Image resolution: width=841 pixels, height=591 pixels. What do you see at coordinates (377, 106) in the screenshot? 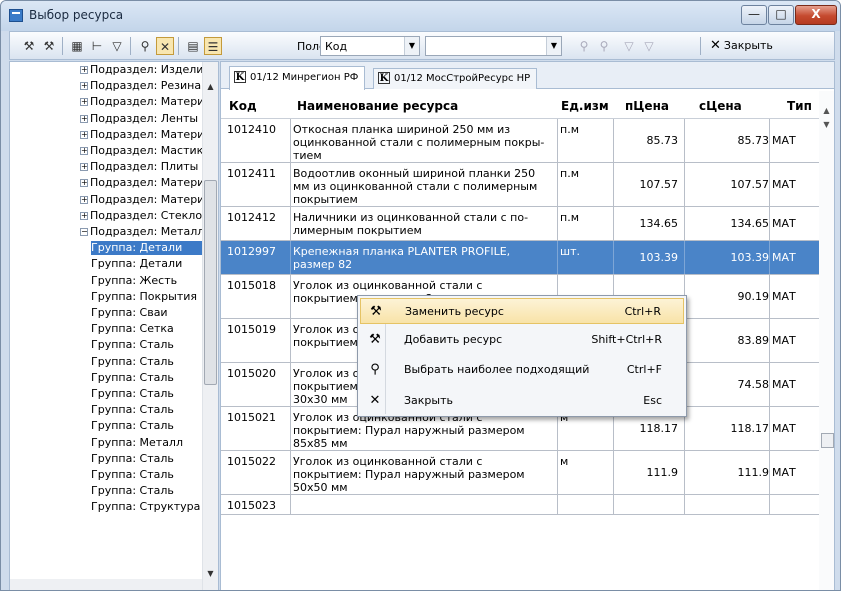
I see `column-header-name: Наименование ресурса` at bounding box center [377, 106].